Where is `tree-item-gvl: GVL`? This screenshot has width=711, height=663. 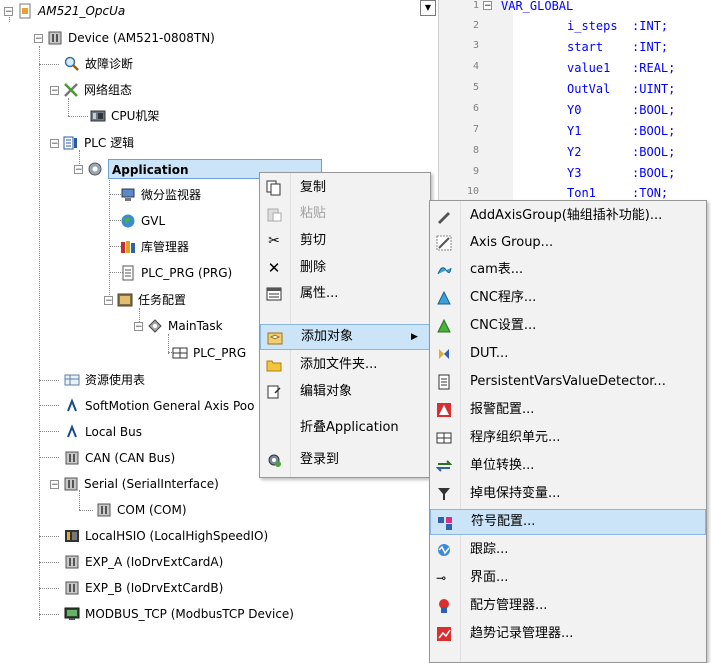
tree-item-gvl: GVL is located at coordinates (142, 221).